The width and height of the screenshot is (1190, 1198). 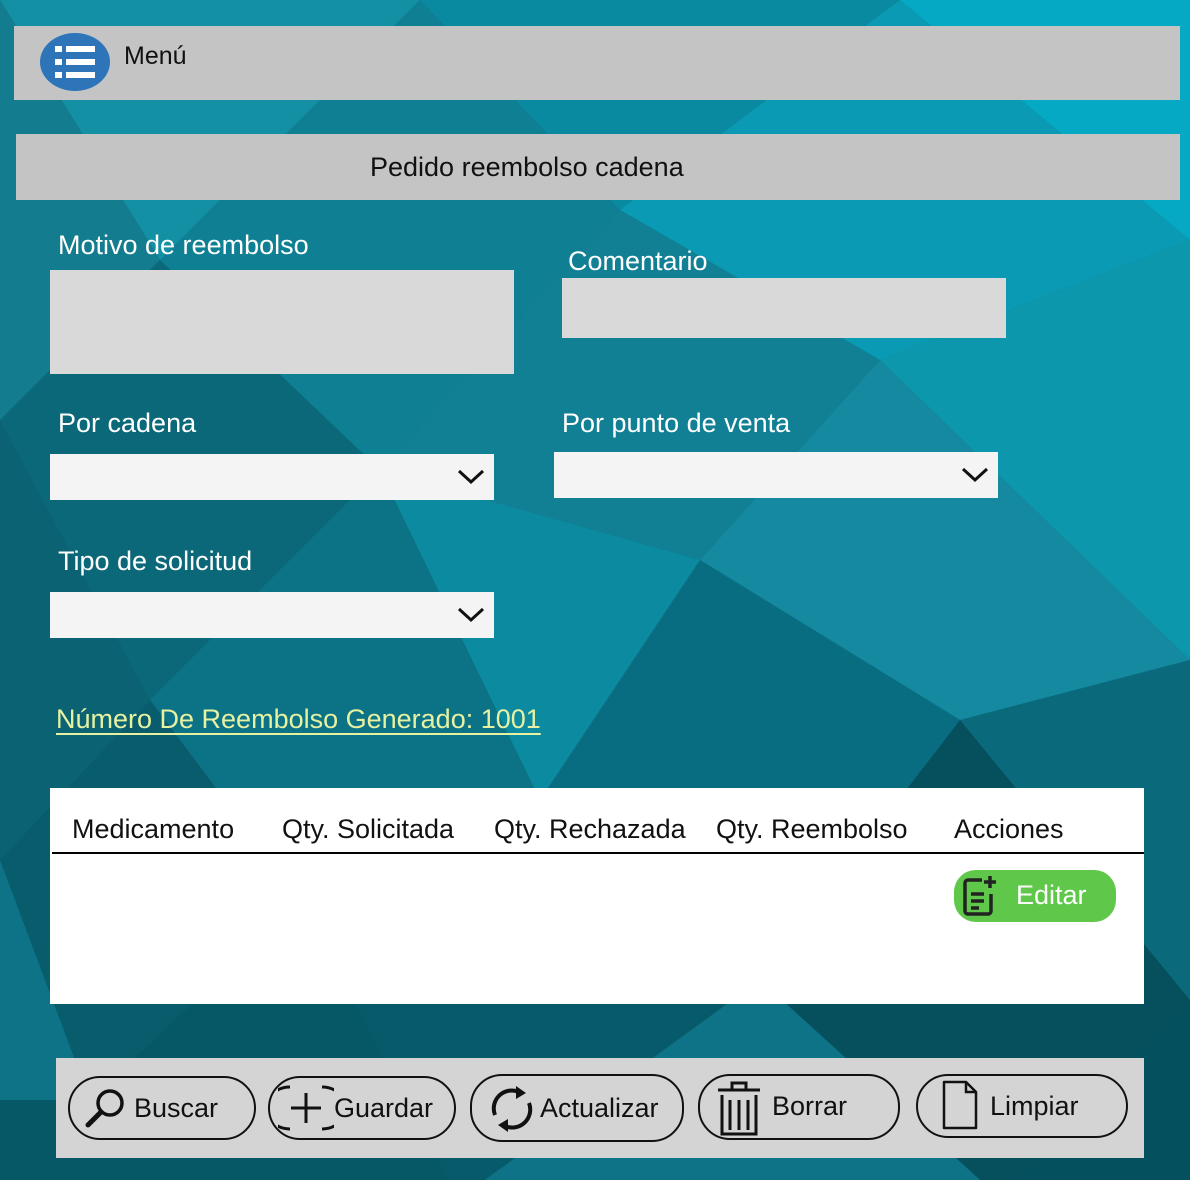 I want to click on limpiar-button: Limpiar, so click(x=1022, y=1106).